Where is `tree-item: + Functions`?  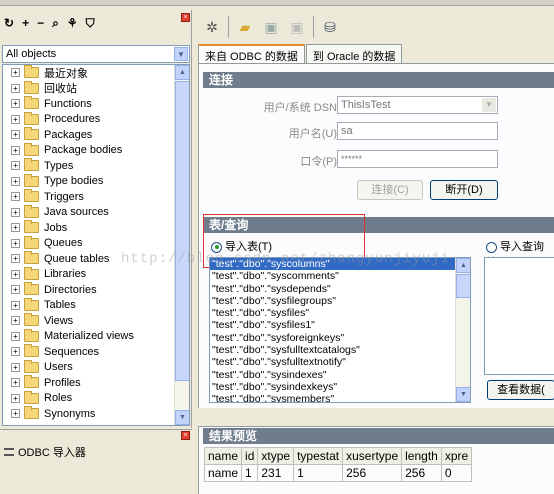
tree-item: + Functions is located at coordinates (96, 104).